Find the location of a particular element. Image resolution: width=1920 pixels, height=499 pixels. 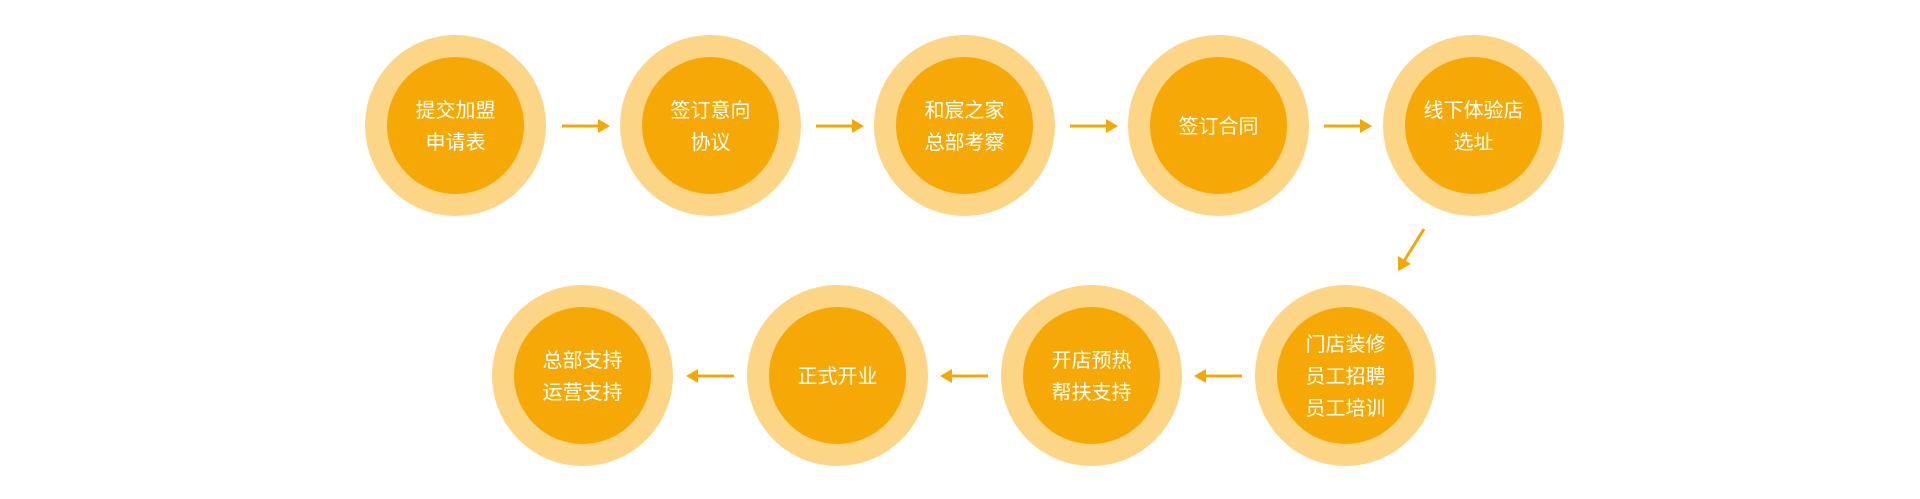

step-6-line-3: 员工培训 is located at coordinates (1345, 407).